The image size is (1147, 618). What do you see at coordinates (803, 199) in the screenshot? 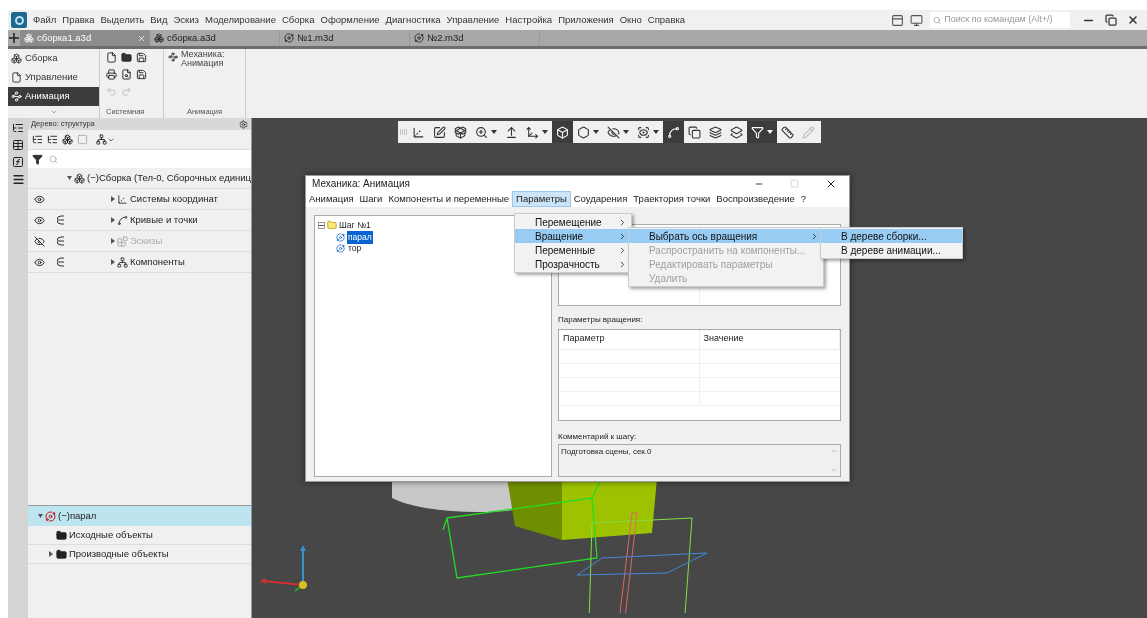
I see `menu-item: ?` at bounding box center [803, 199].